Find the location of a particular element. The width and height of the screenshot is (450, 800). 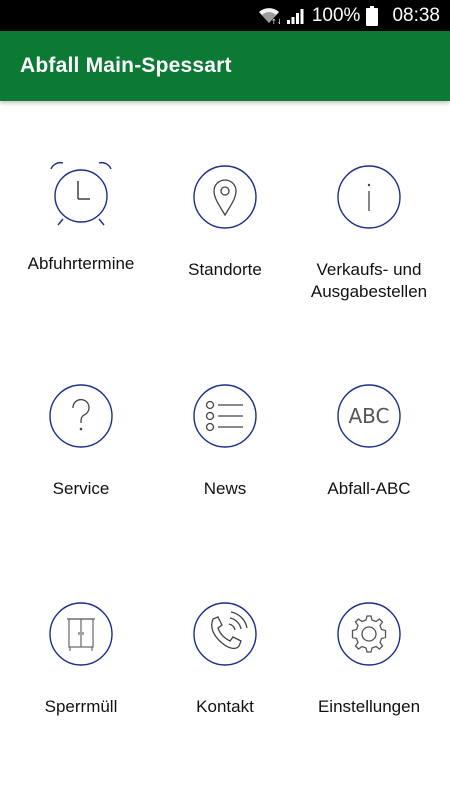

menu-item-verkaufs-und-ausgabestellen: Verkaufs- und Ausgabestellen is located at coordinates (369, 265).